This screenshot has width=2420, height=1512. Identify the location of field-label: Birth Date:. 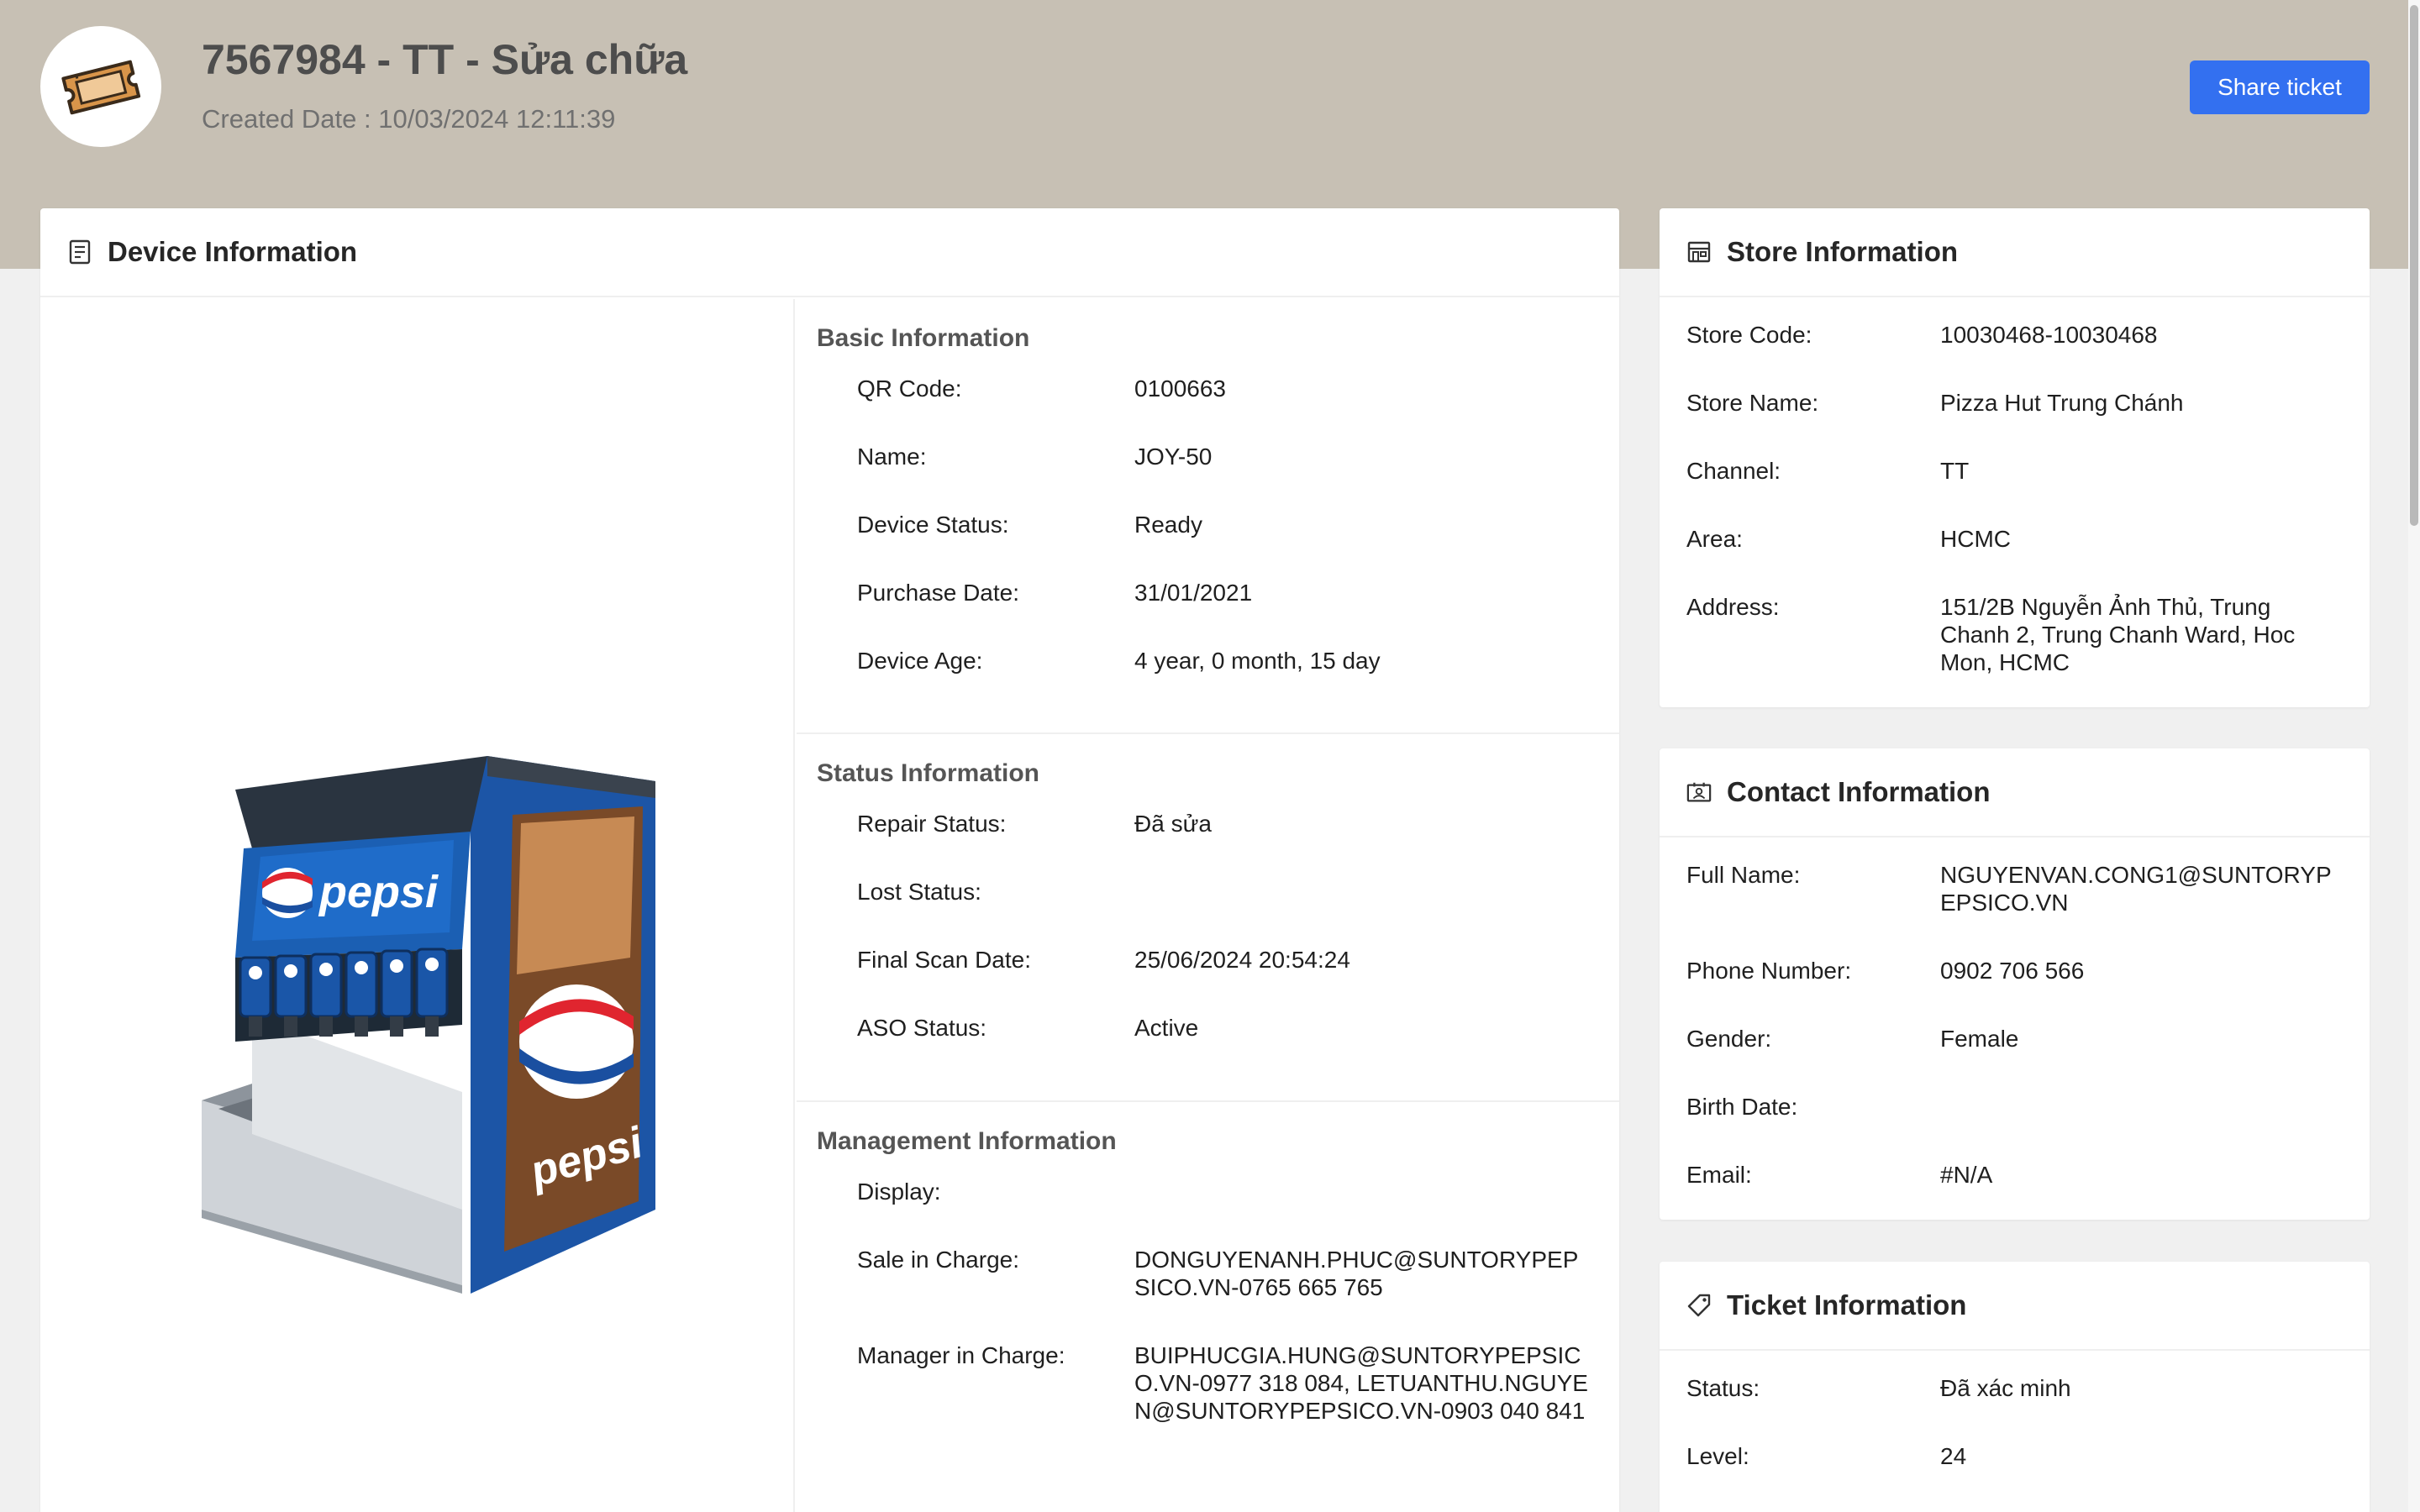
(1742, 1107).